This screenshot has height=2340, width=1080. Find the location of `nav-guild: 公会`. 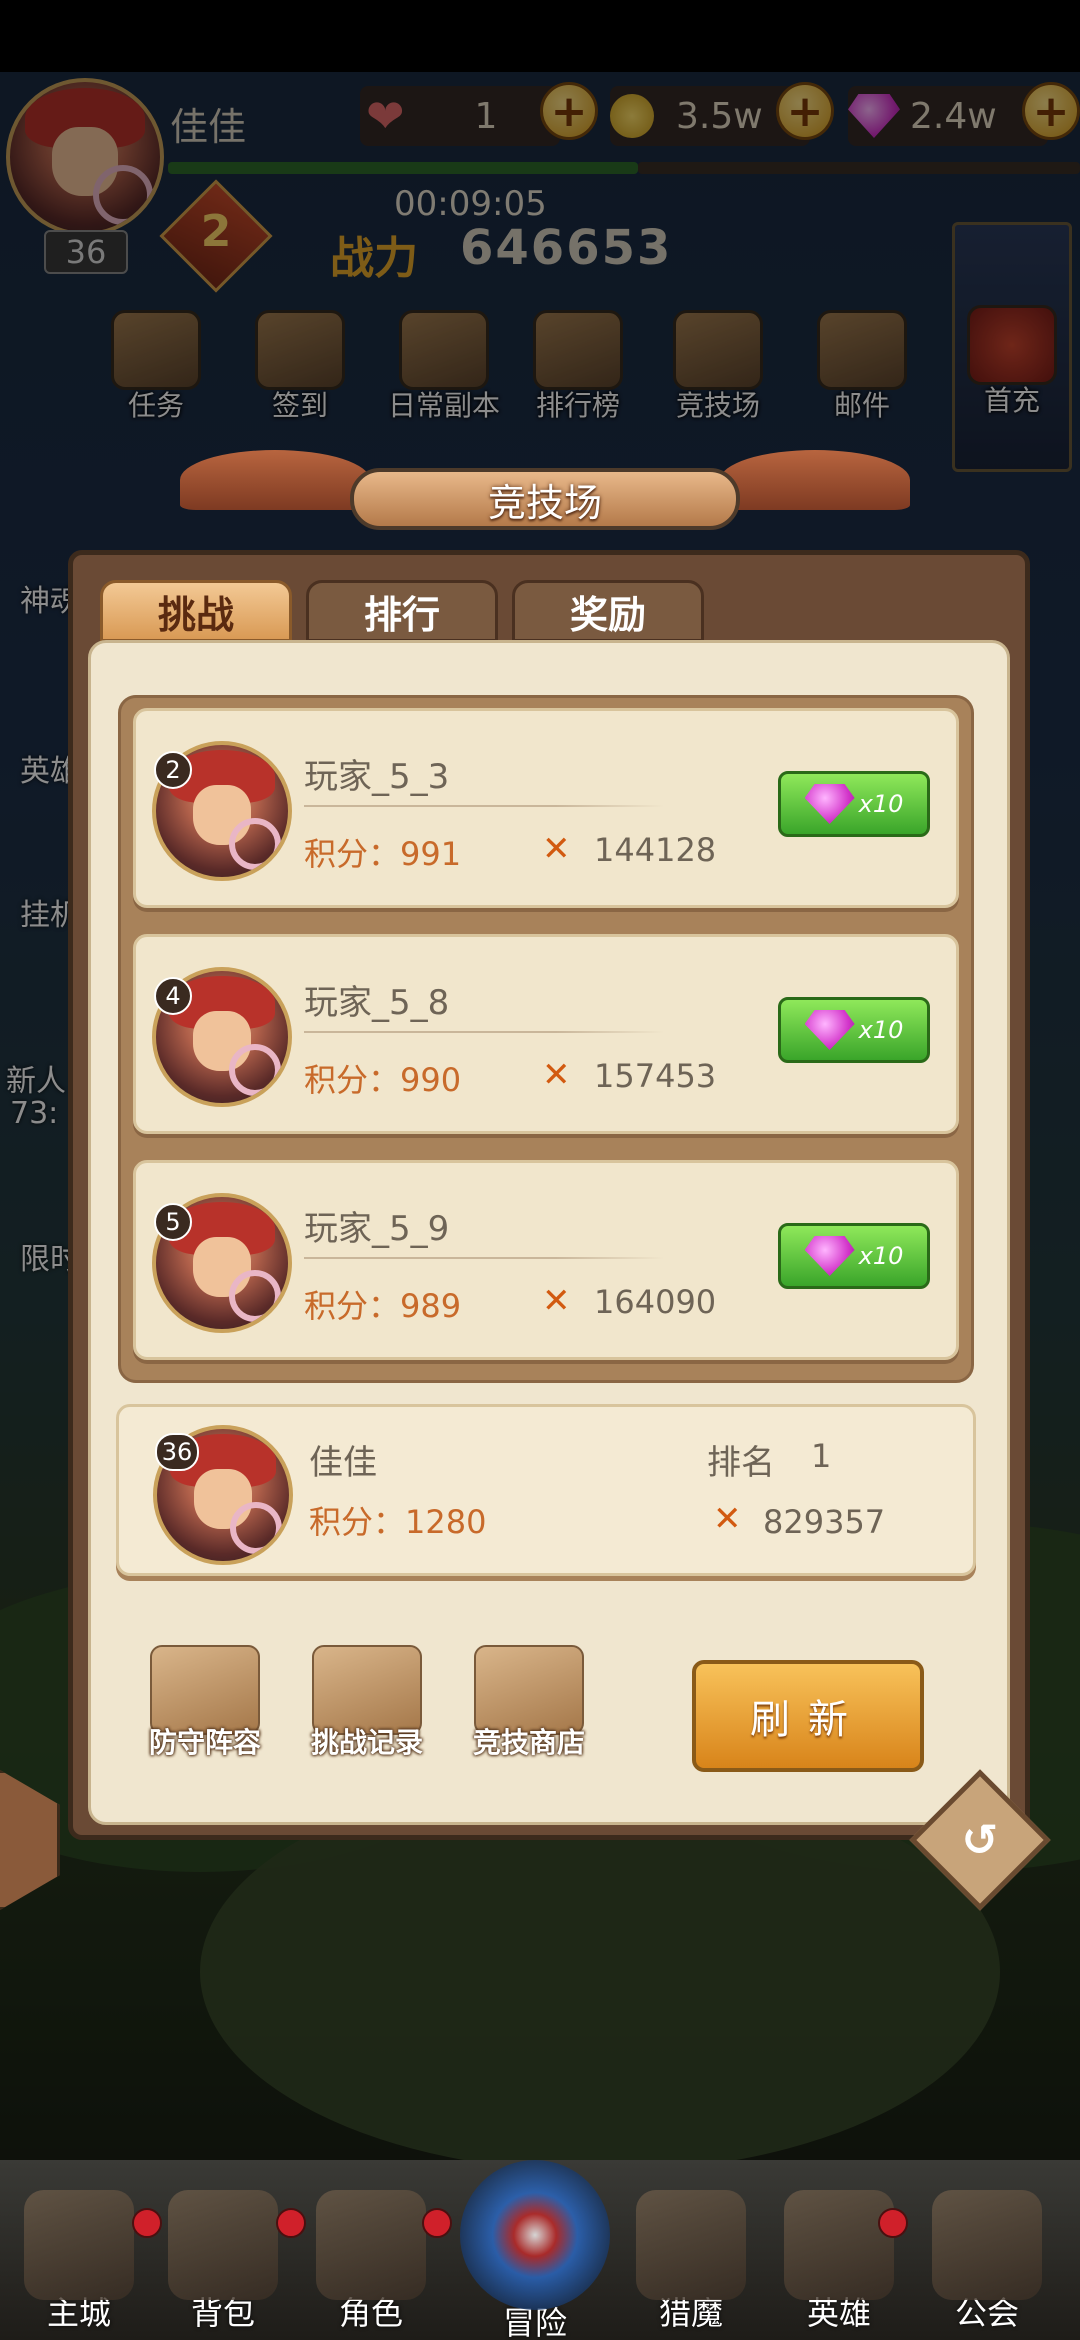

nav-guild: 公会 is located at coordinates (987, 2262).